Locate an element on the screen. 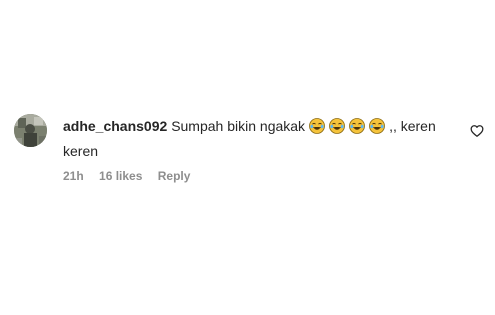 The image size is (495, 315). reply-button: Reply is located at coordinates (174, 176).